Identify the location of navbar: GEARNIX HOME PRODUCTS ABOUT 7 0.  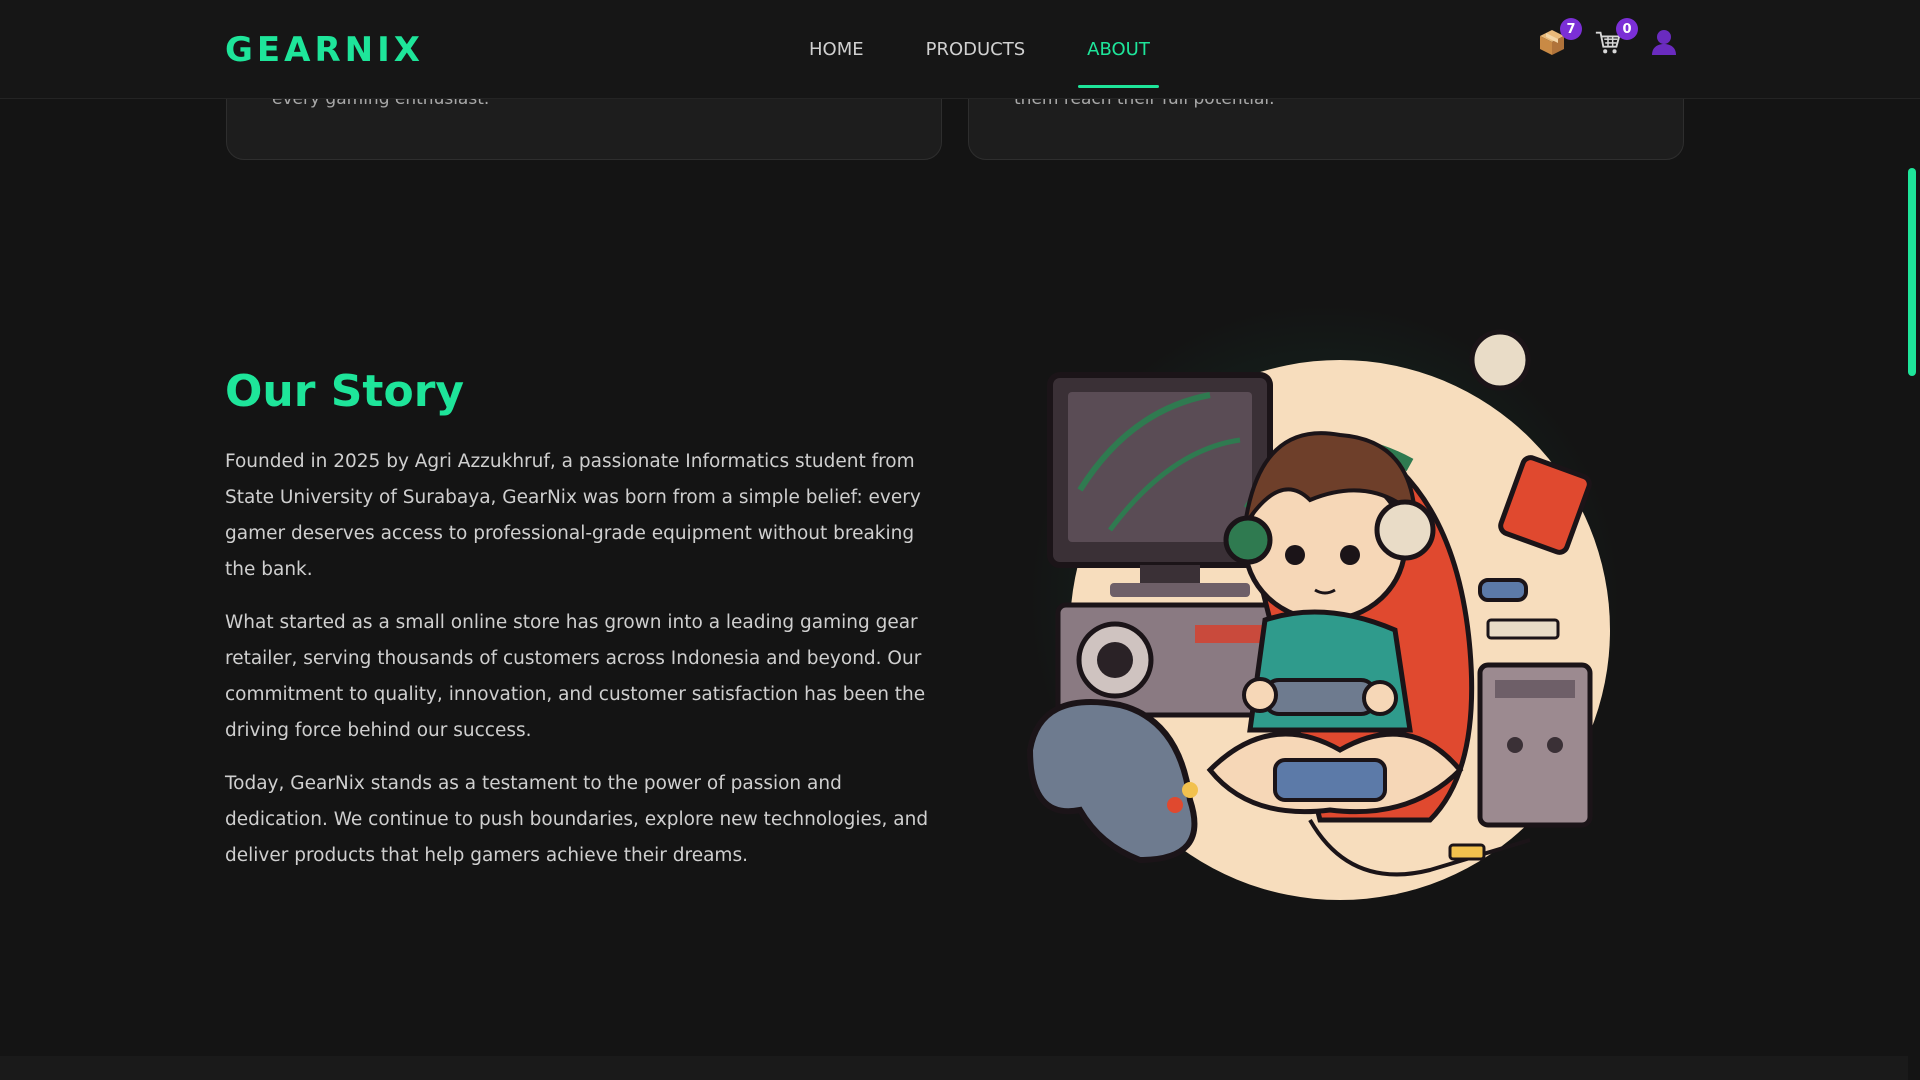
(960, 49).